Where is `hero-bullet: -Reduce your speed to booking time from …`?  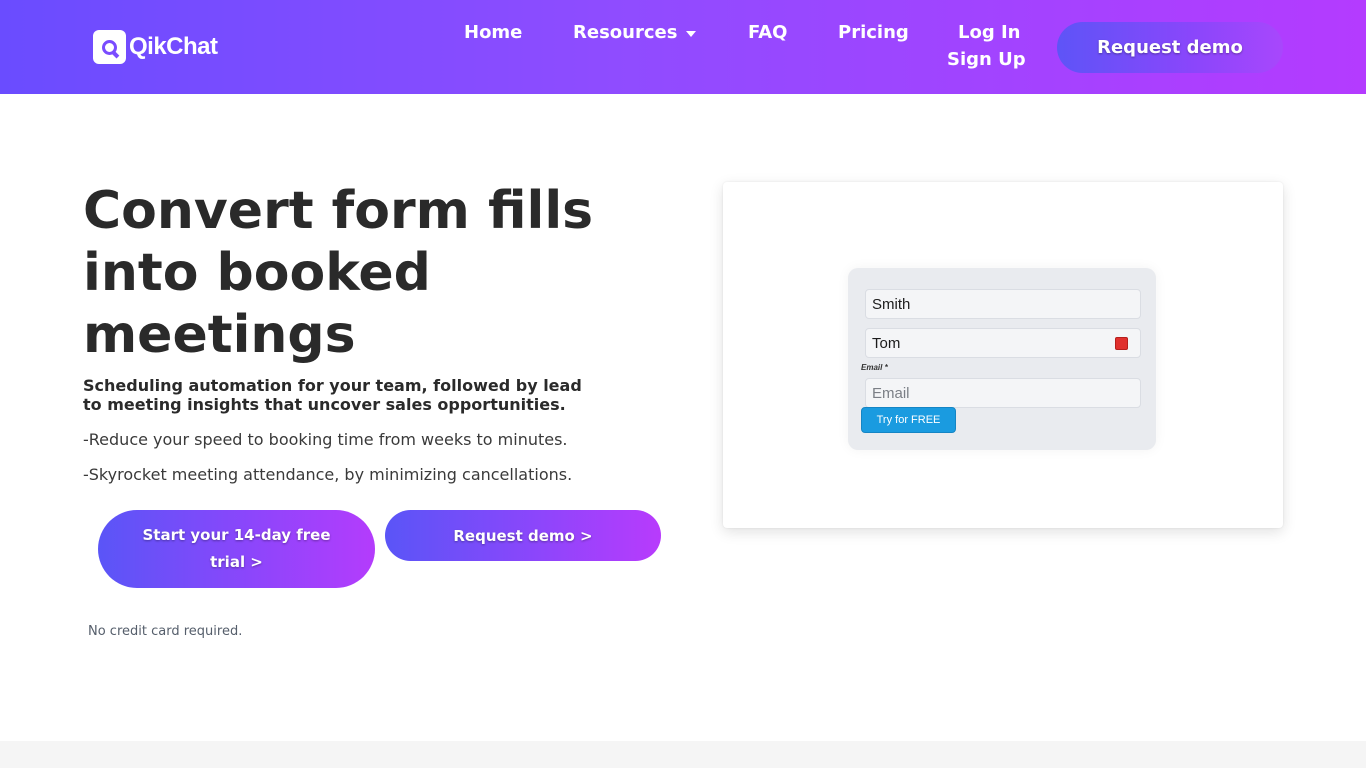
hero-bullet: -Reduce your speed to booking time from … is located at coordinates (325, 439).